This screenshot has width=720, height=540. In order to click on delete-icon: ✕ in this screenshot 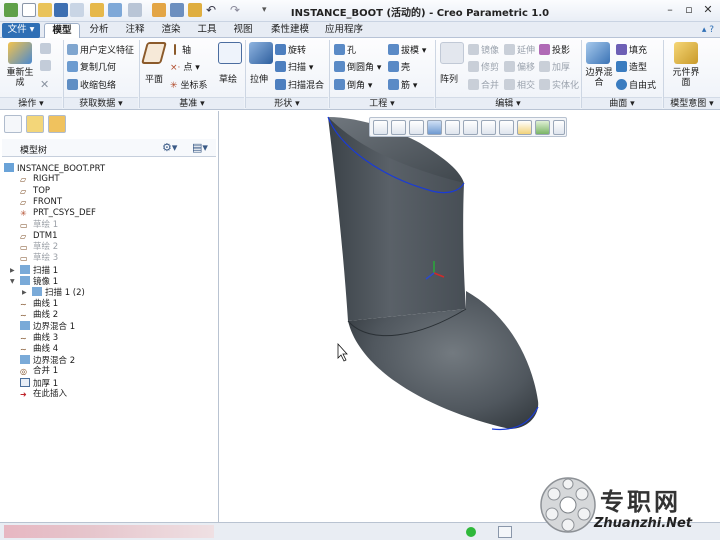, I will do `click(44, 84)`.